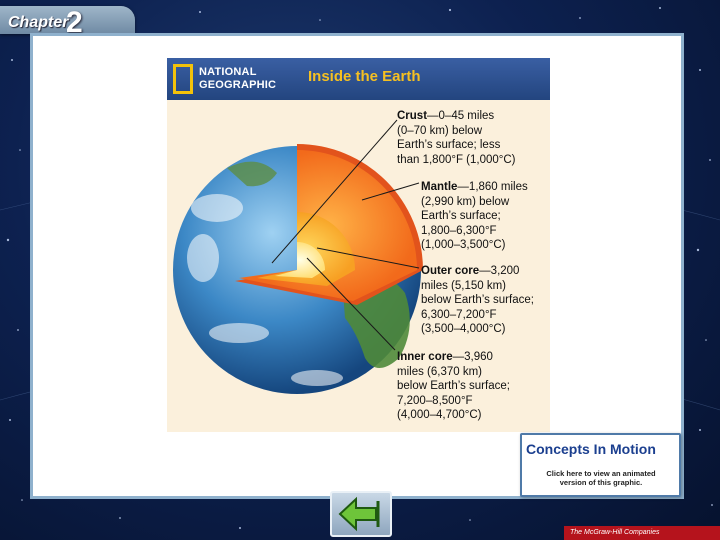 The image size is (720, 540). Describe the element at coordinates (601, 473) in the screenshot. I see `caption-line: Click here to view an animated` at that location.